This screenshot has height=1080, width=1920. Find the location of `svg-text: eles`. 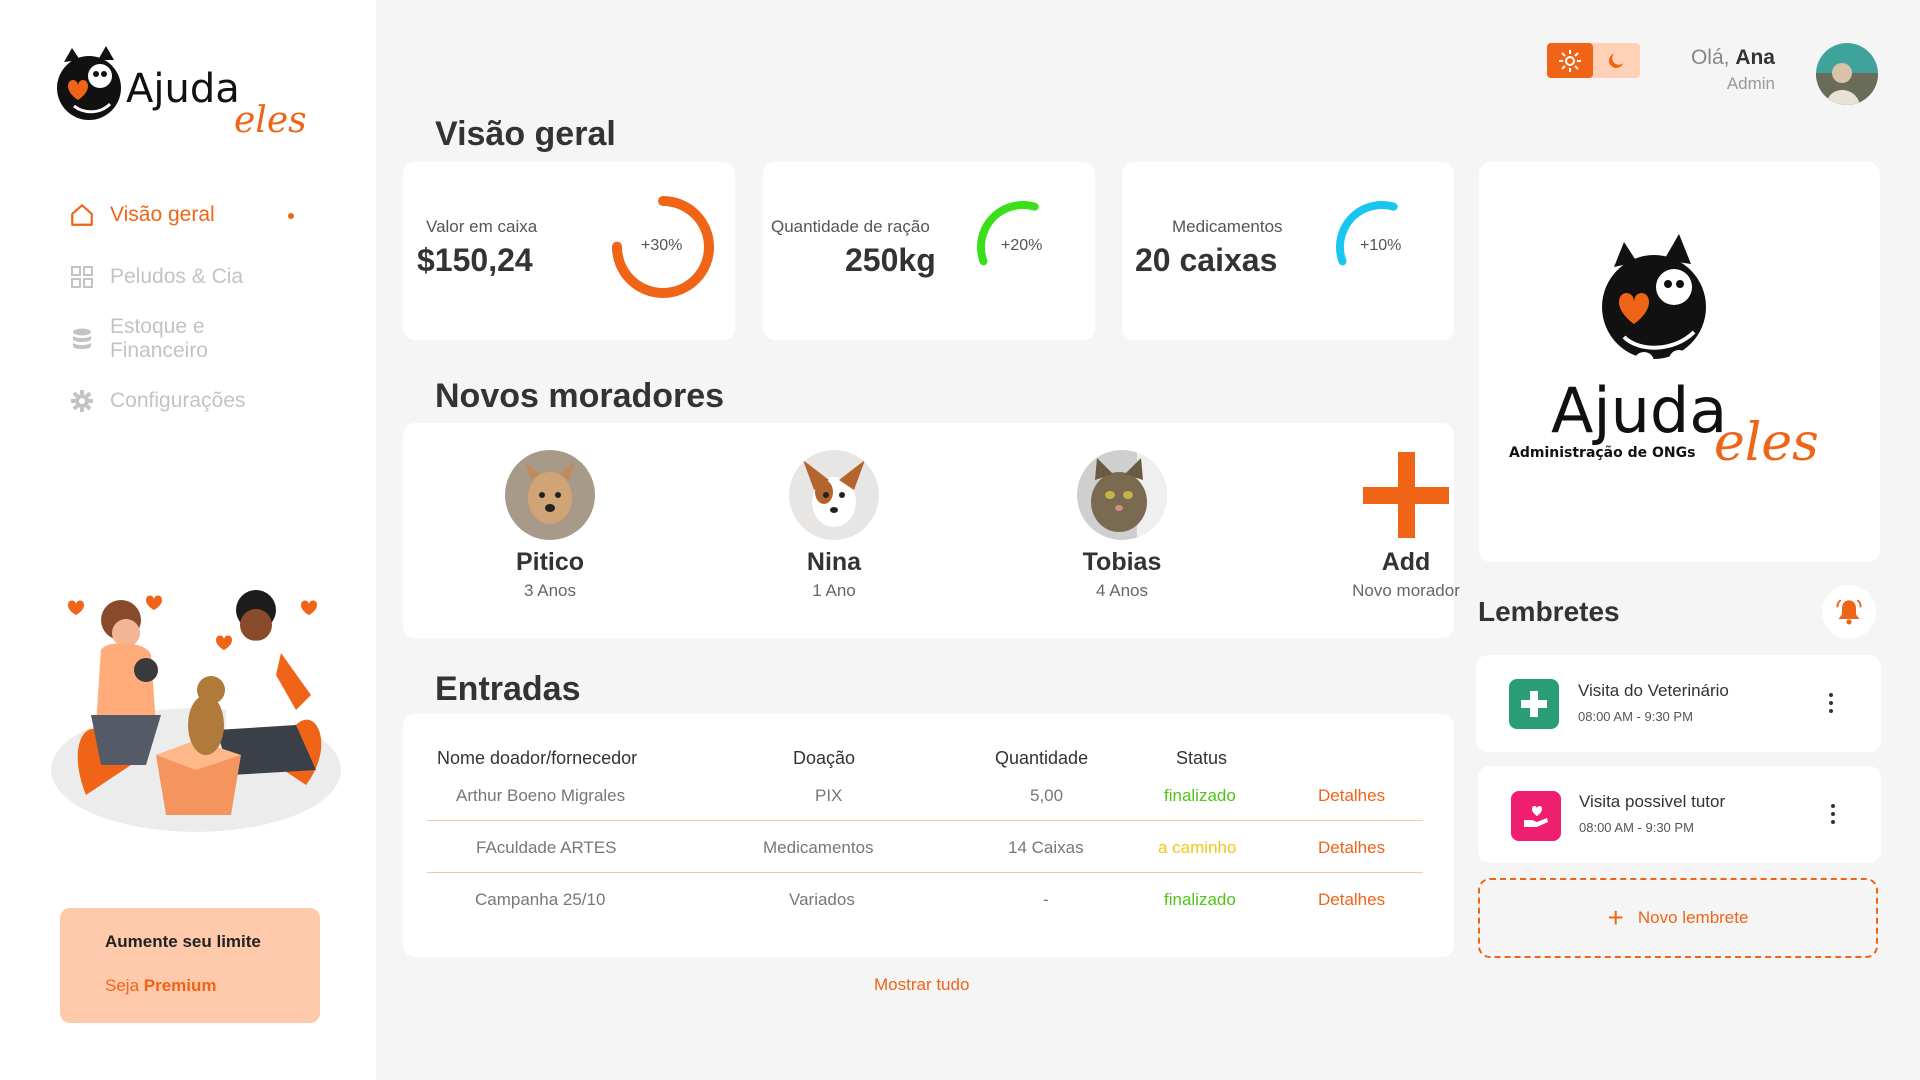

svg-text: eles is located at coordinates (270, 120).